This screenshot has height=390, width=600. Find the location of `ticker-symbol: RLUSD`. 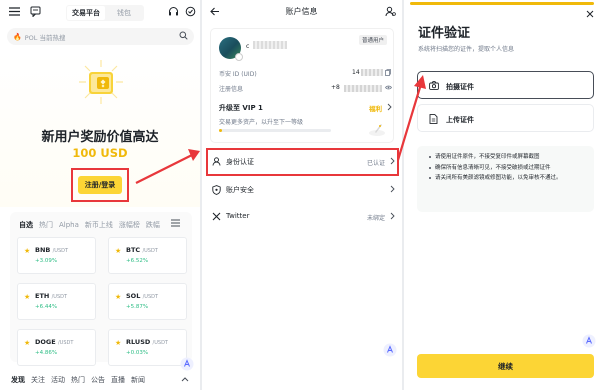

ticker-symbol: RLUSD is located at coordinates (138, 342).